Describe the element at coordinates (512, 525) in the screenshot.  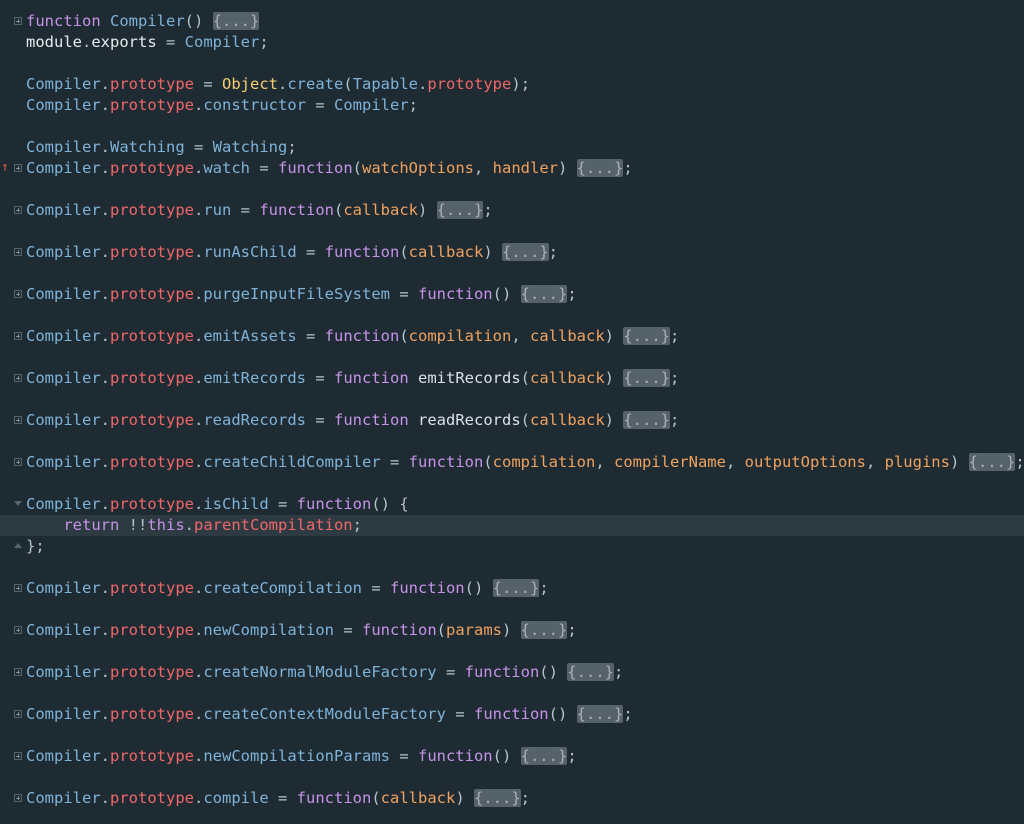
I see `code-line-current: return !!this.parentCompilation;` at that location.